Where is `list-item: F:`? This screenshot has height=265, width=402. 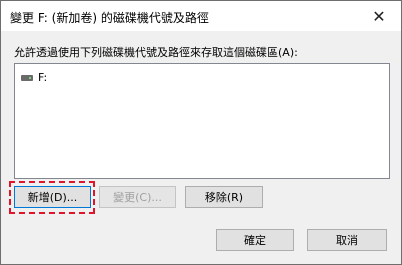
list-item: F: is located at coordinates (34, 77).